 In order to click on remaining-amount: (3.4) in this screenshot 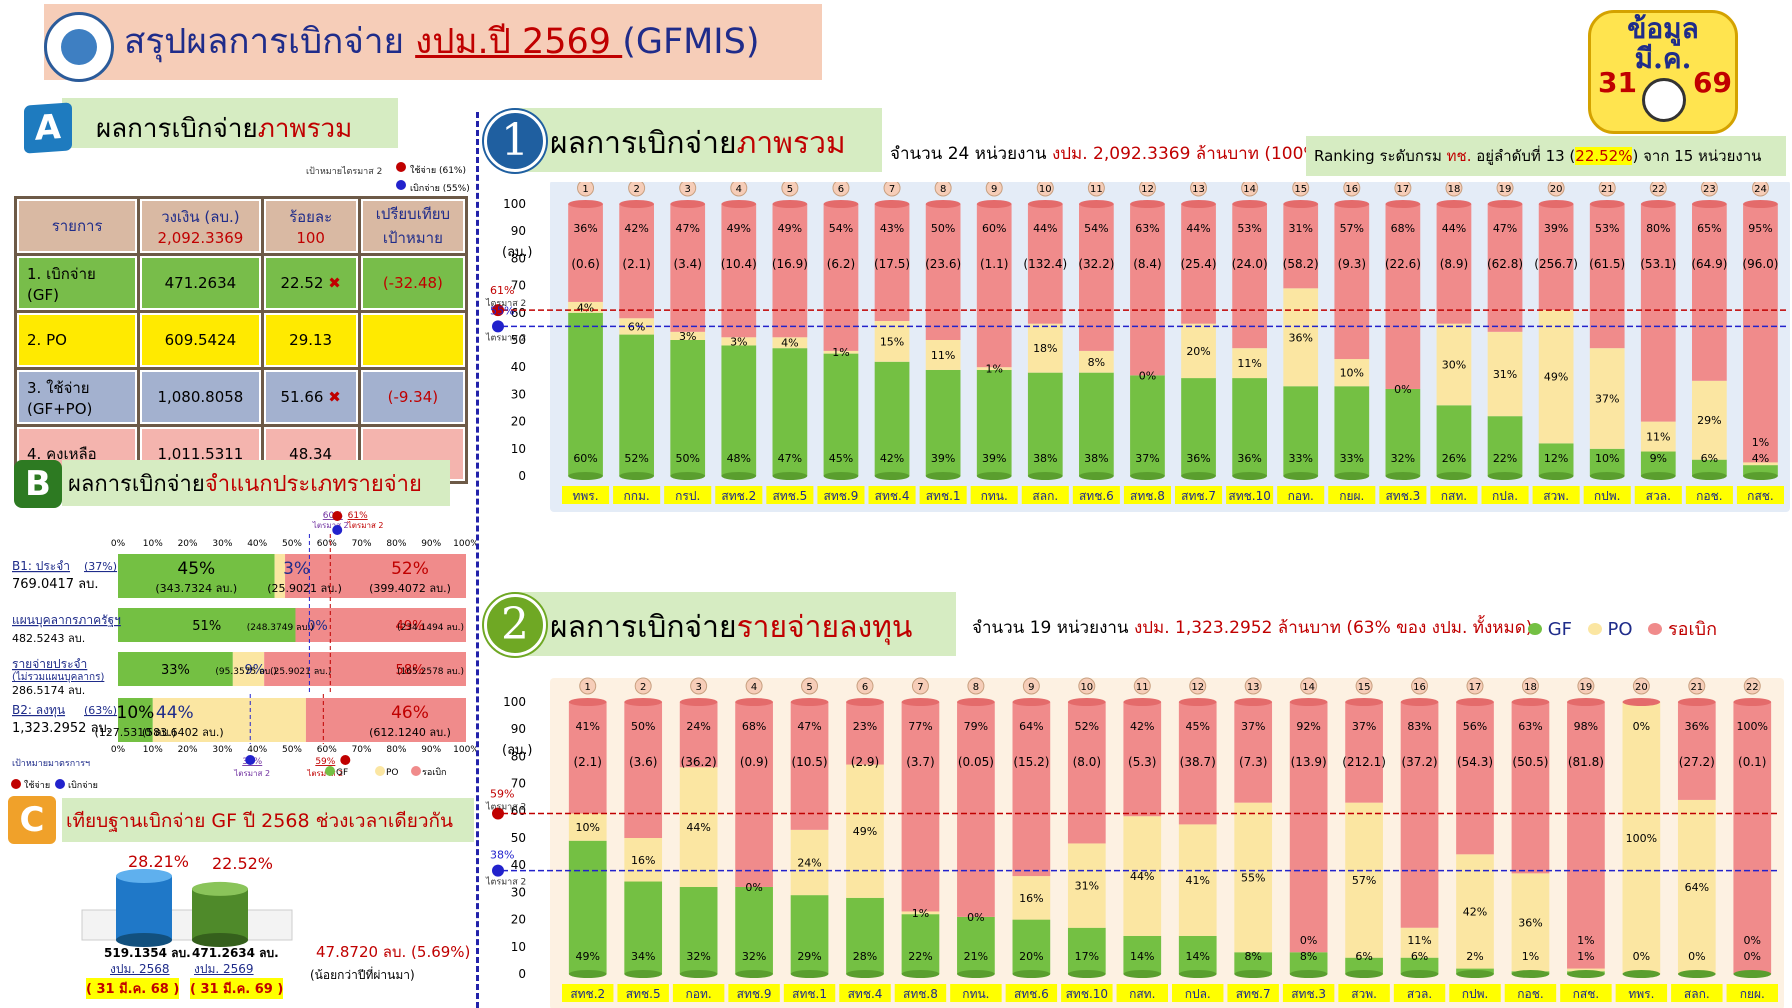, I will do `click(687, 264)`.